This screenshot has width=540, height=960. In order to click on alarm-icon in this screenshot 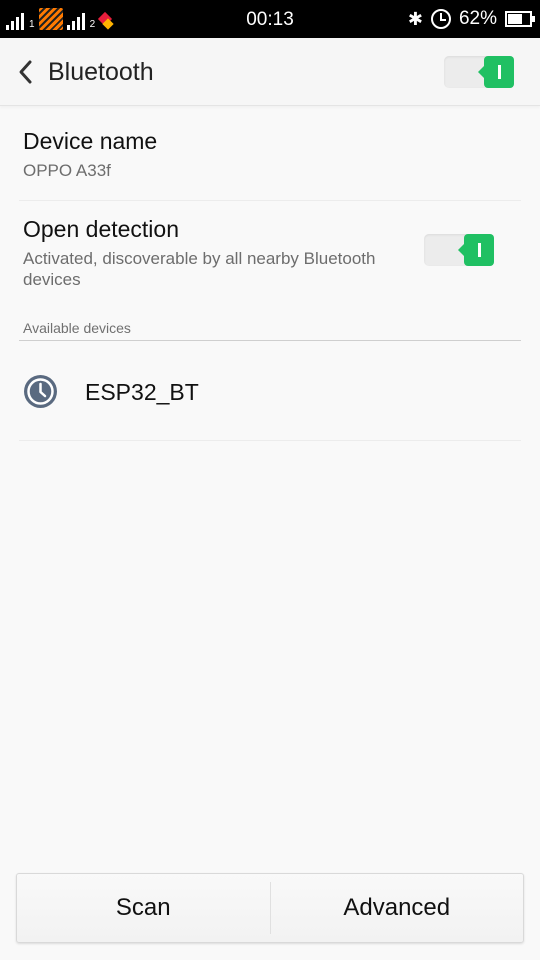, I will do `click(440, 19)`.